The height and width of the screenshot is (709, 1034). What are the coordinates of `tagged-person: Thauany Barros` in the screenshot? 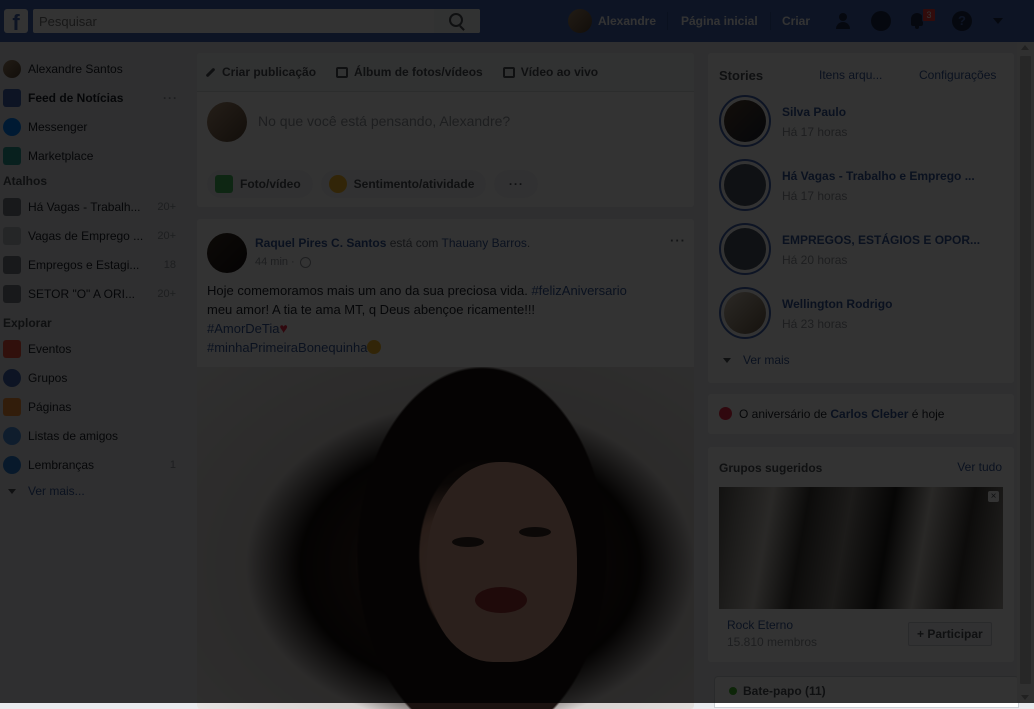 It's located at (484, 243).